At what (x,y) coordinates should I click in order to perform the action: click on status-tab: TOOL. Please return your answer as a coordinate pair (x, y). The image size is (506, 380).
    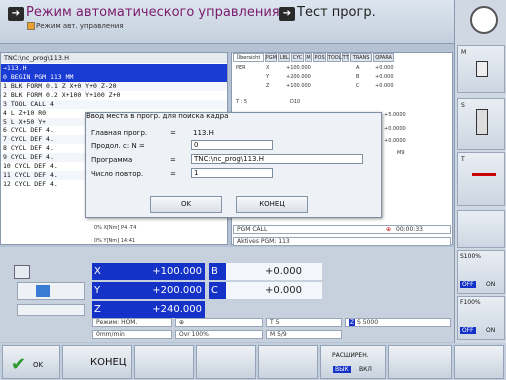
    Looking at the image, I should click on (333, 57).